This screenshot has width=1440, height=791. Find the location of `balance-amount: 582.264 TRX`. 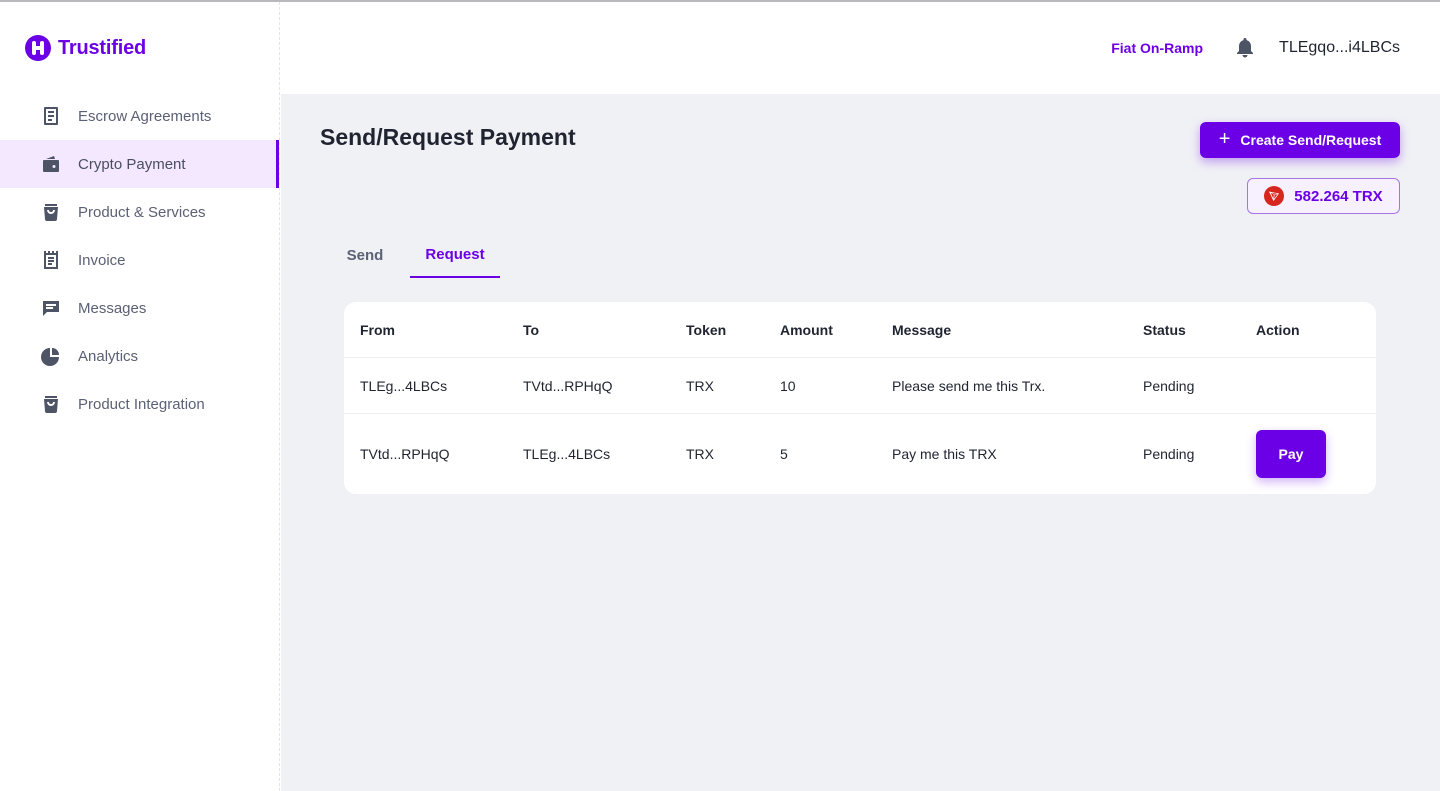

balance-amount: 582.264 TRX is located at coordinates (1338, 196).